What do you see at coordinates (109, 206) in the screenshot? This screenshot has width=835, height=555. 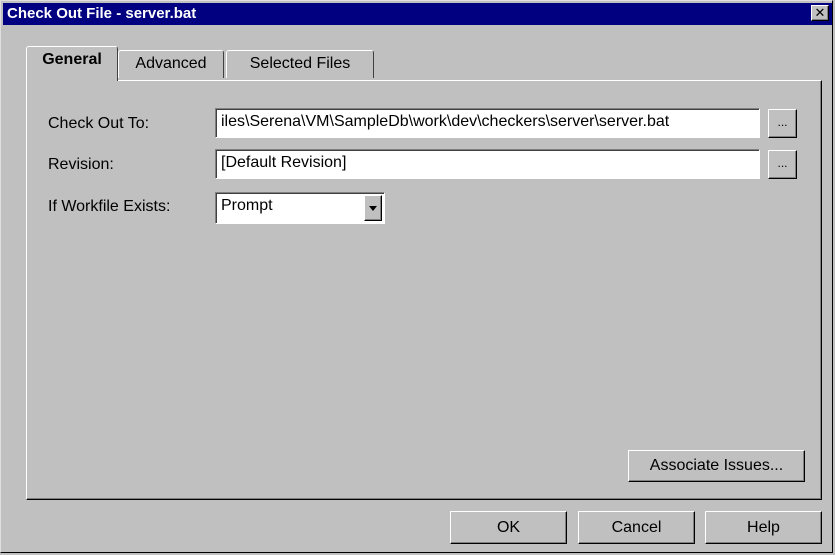 I see `if-workfile-exists-label: If Workfile Exists:` at bounding box center [109, 206].